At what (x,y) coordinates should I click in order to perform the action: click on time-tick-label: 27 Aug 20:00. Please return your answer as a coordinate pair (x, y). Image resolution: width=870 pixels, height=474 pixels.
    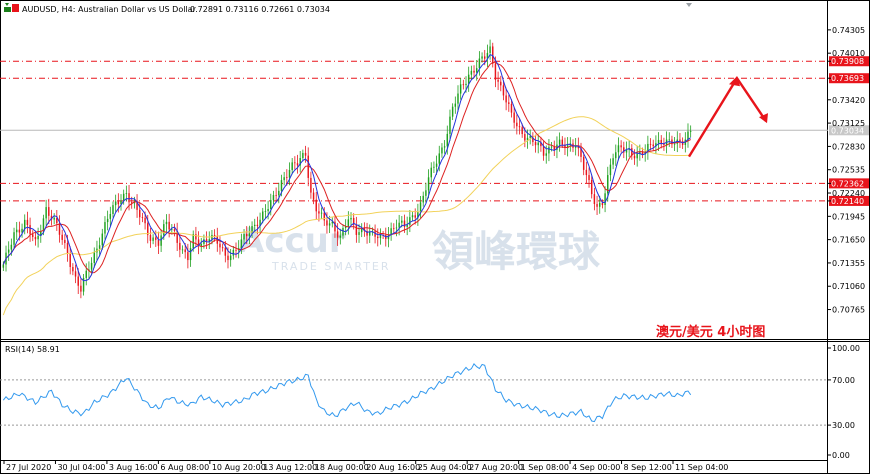
    Looking at the image, I should click on (496, 467).